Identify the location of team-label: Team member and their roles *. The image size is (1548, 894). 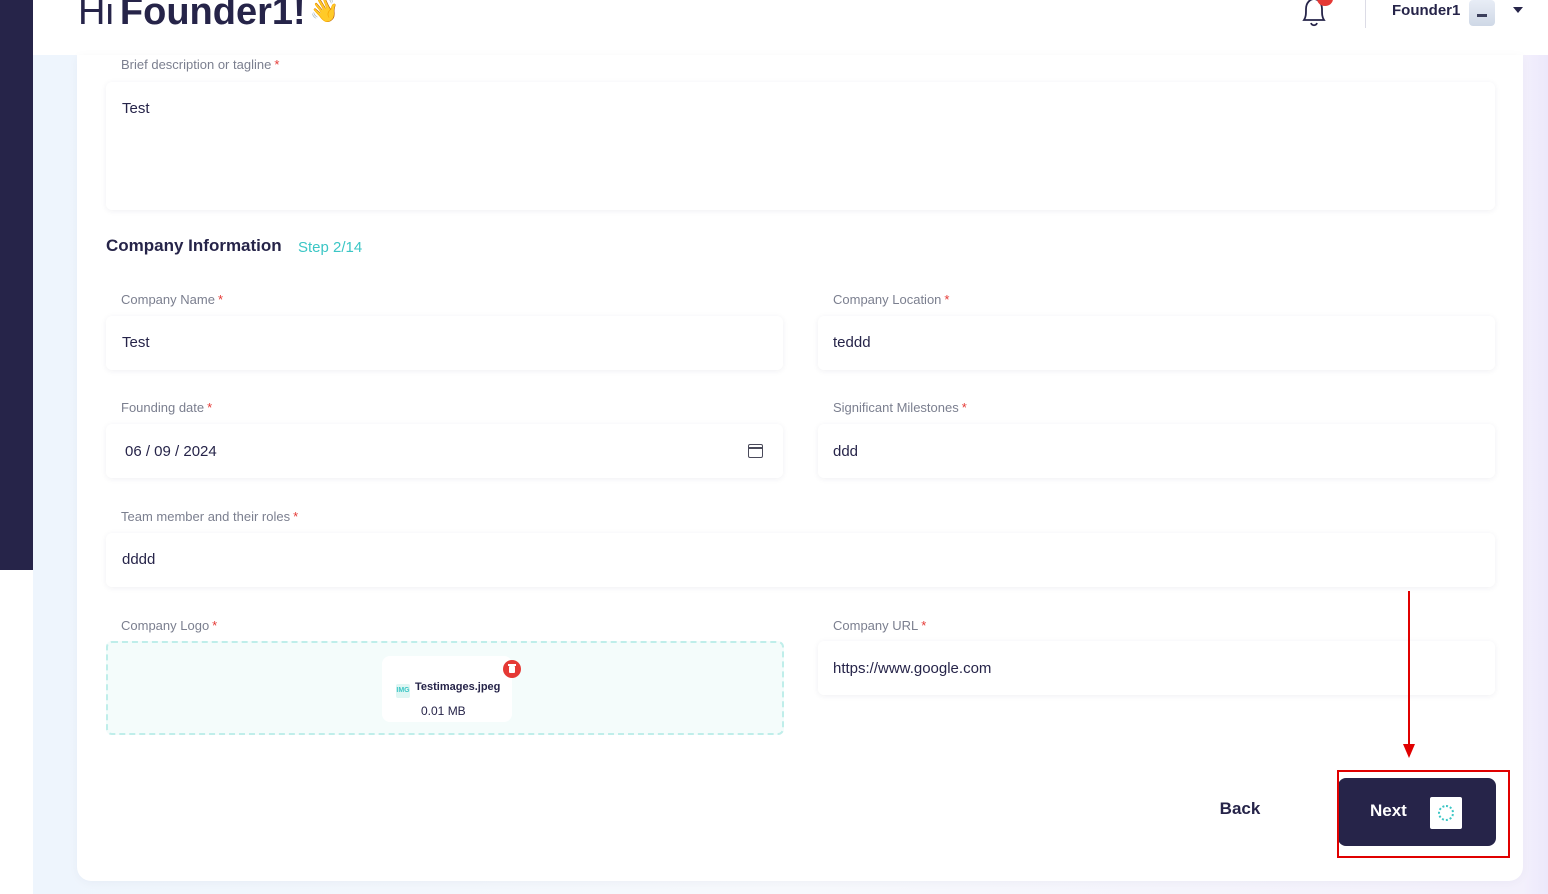
(209, 516).